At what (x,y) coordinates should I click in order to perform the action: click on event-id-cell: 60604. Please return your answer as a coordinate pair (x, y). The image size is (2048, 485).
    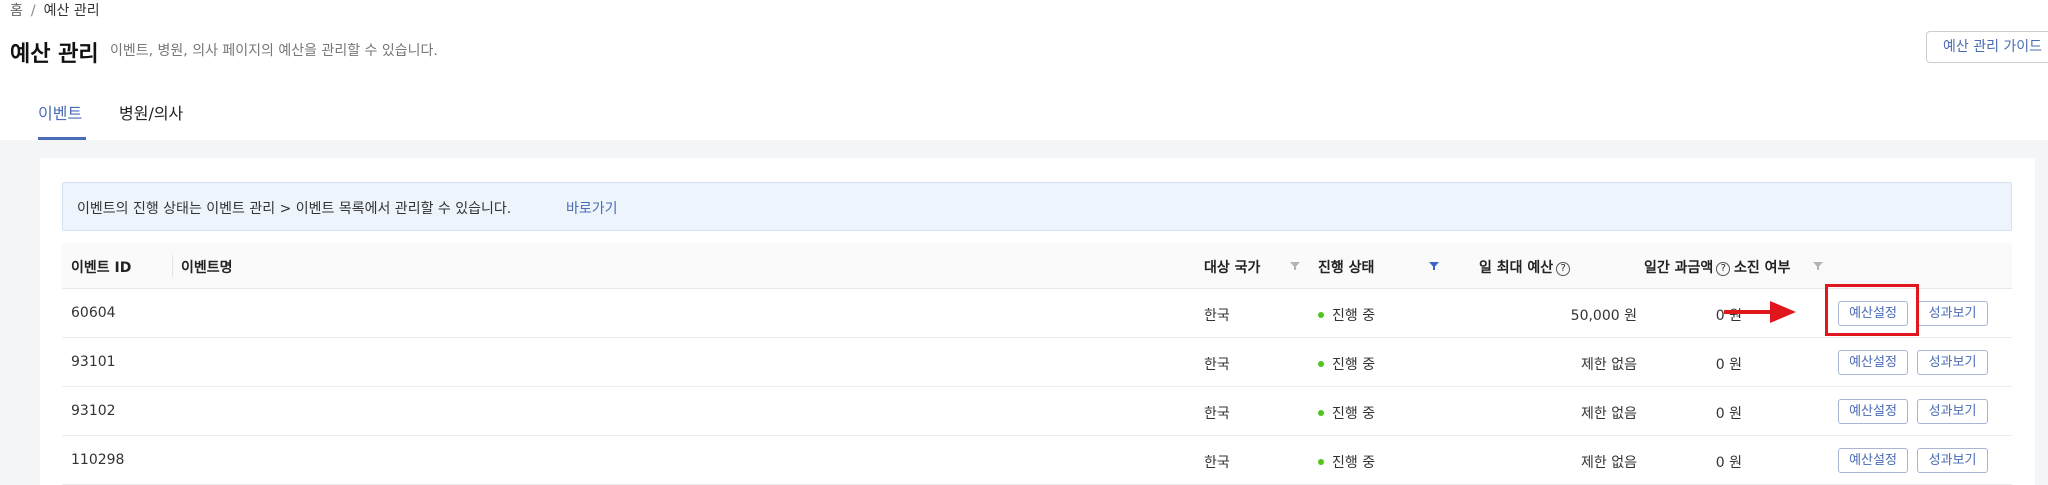
    Looking at the image, I should click on (93, 313).